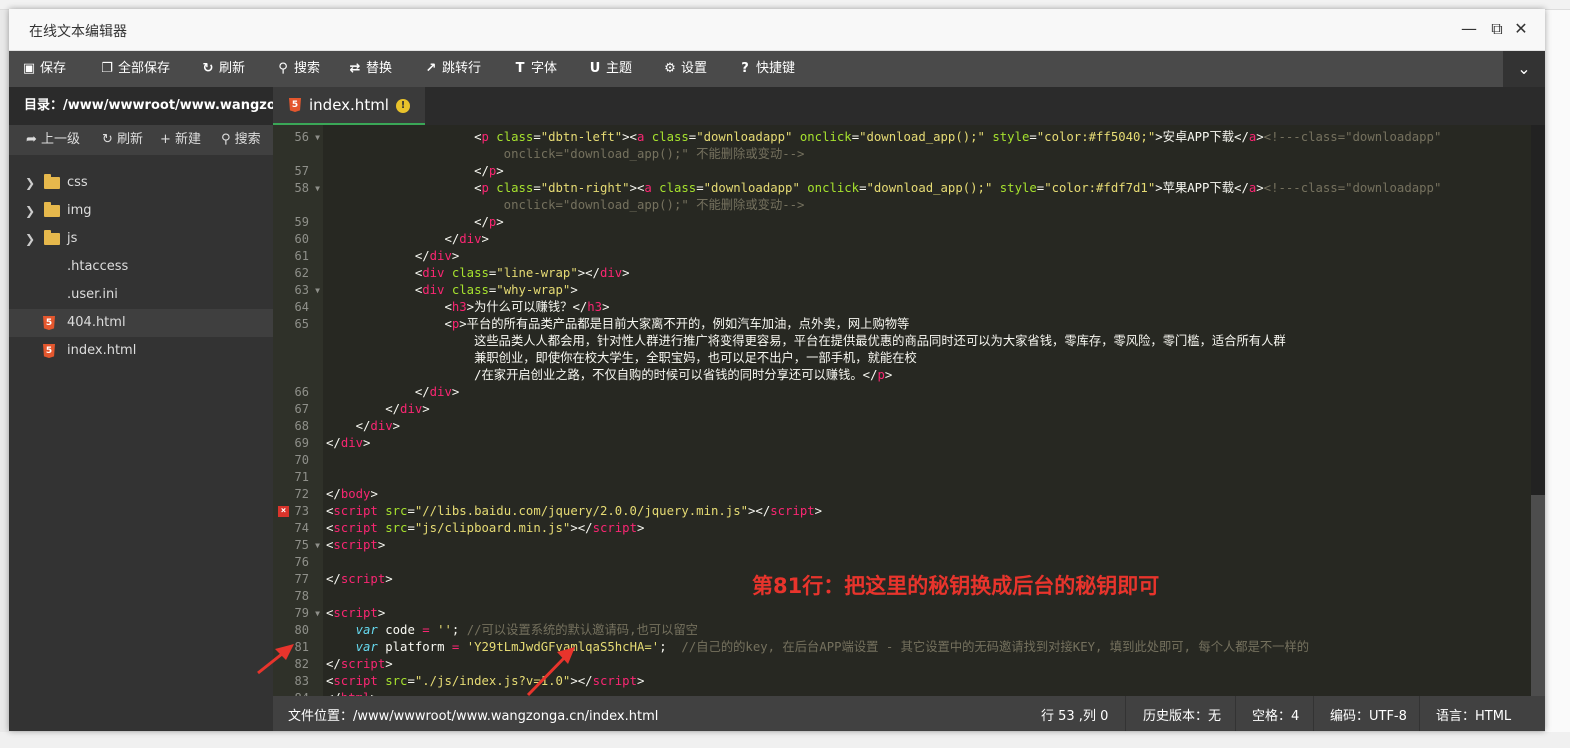  What do you see at coordinates (301, 647) in the screenshot?
I see `line-number-text: 81` at bounding box center [301, 647].